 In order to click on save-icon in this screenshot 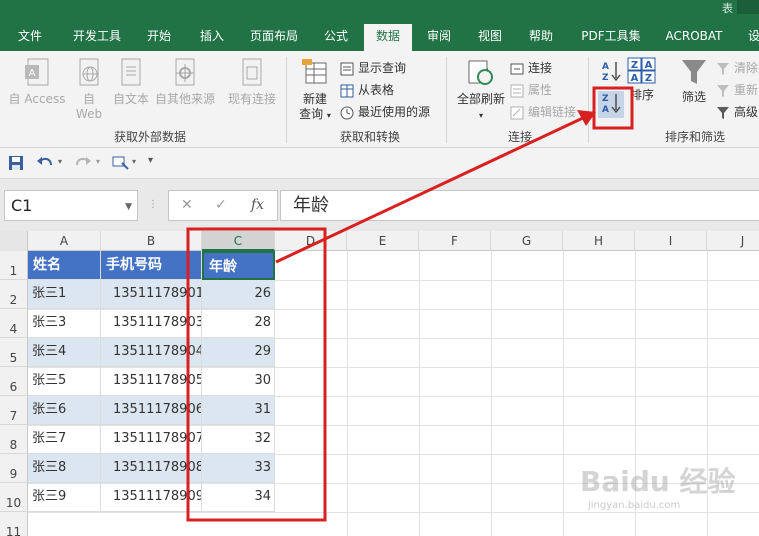, I will do `click(16, 163)`.